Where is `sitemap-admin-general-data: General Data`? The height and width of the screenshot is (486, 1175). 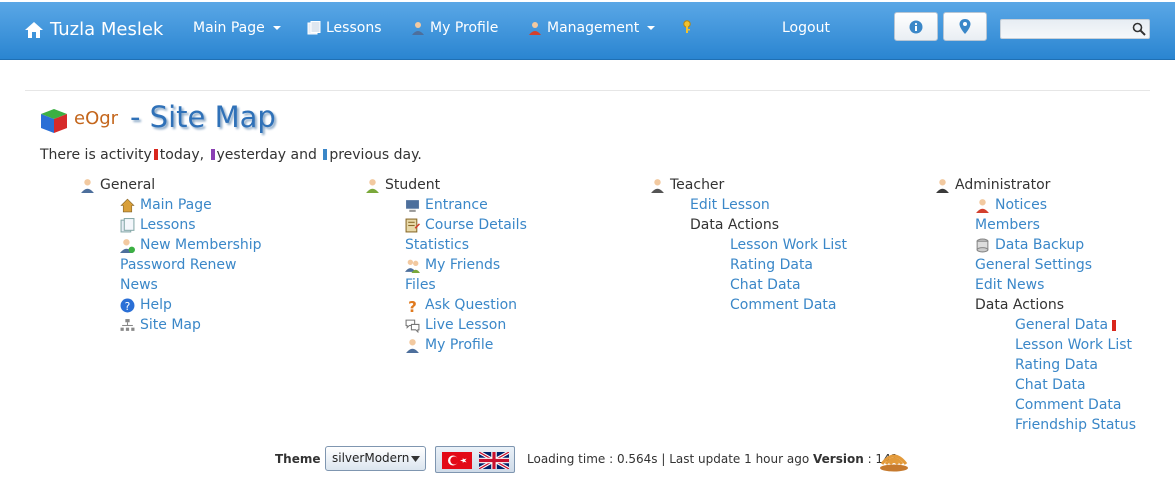 sitemap-admin-general-data: General Data is located at coordinates (1066, 325).